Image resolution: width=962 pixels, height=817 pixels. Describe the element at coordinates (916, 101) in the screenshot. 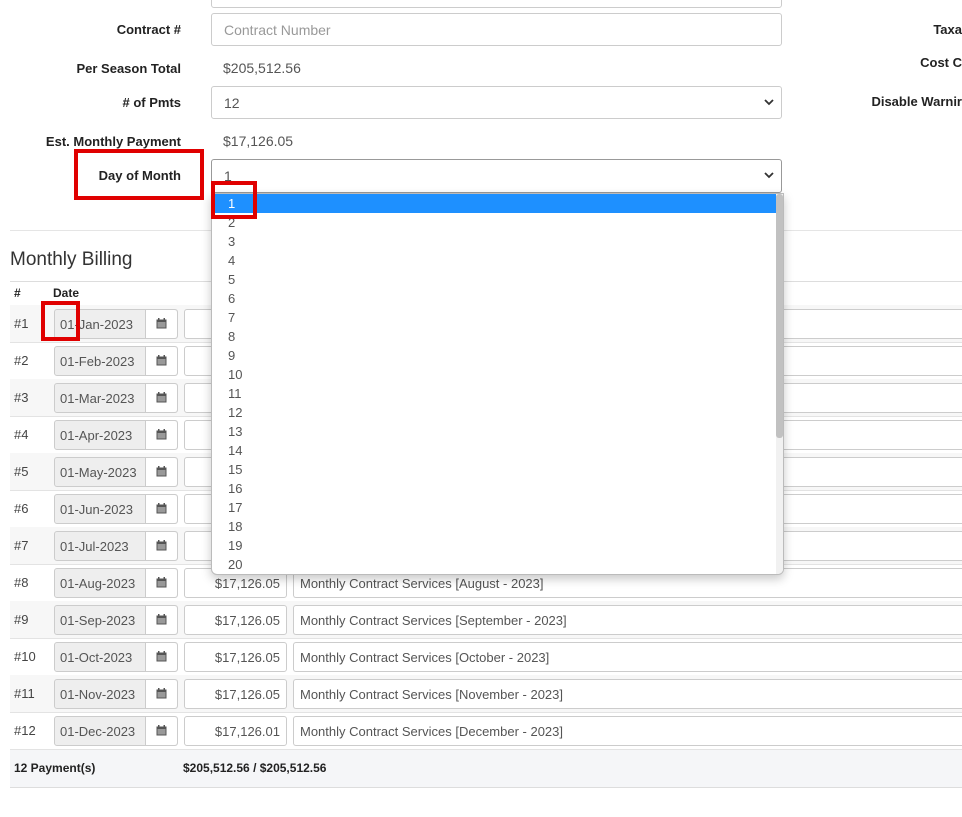

I see `disable-warning-label: Disable Warnir` at that location.